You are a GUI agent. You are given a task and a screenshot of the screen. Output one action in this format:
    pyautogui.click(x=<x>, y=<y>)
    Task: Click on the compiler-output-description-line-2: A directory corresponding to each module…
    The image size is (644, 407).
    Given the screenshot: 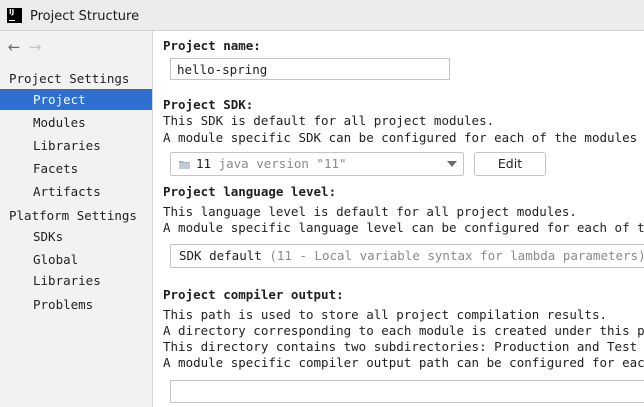 What is the action you would take?
    pyautogui.click(x=403, y=330)
    